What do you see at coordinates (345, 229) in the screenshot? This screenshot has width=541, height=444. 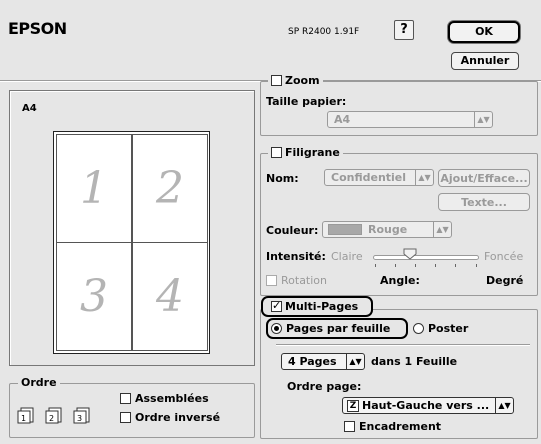 I see `color-swatch` at bounding box center [345, 229].